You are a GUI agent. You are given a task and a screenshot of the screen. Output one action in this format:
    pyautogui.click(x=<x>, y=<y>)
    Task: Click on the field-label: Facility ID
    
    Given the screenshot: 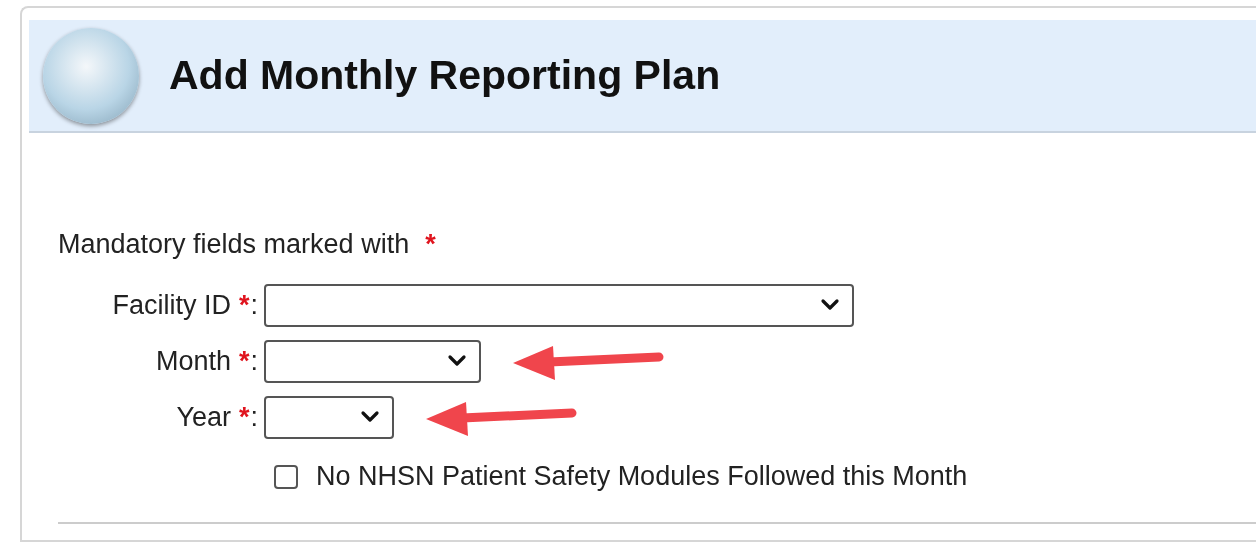 What is the action you would take?
    pyautogui.click(x=171, y=305)
    